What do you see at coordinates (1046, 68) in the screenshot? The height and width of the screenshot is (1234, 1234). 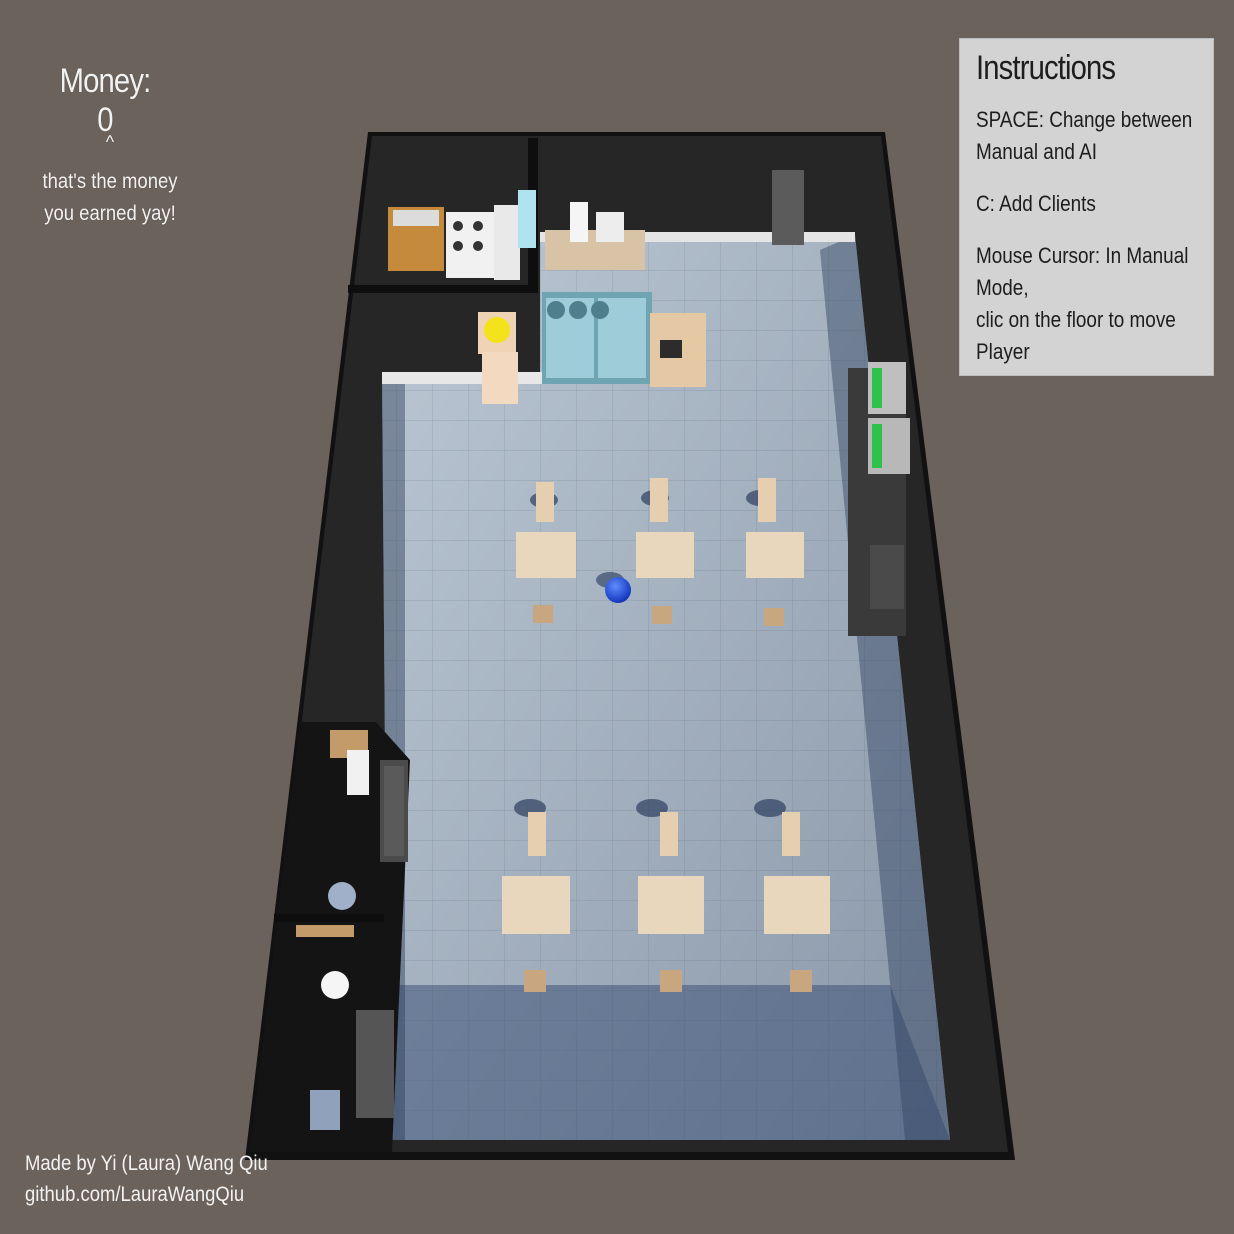 I see `instructions-title: Instructions` at bounding box center [1046, 68].